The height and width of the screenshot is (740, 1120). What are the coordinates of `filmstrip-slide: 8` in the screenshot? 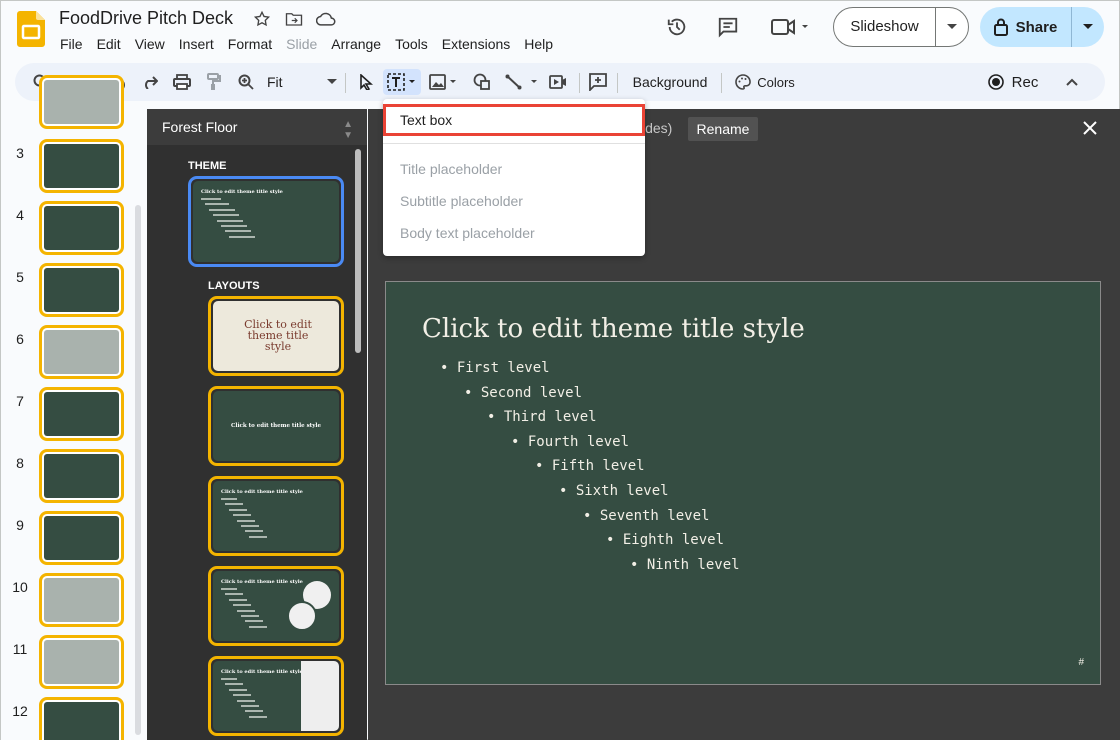 It's located at (71, 480).